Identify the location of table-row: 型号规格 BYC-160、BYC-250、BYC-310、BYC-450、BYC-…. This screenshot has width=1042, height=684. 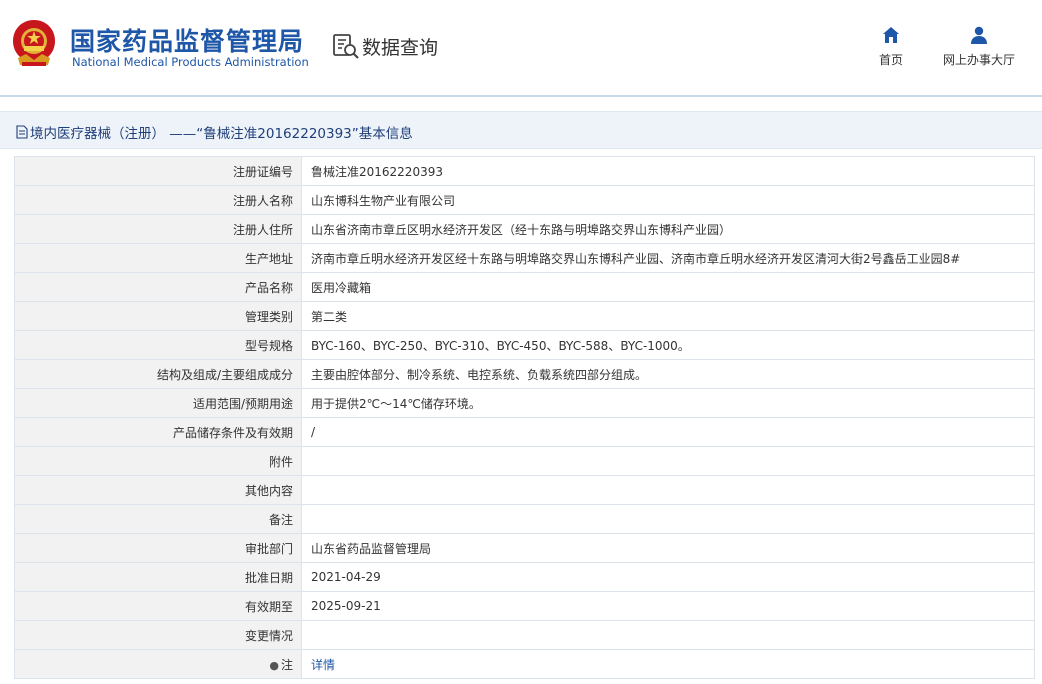
(524, 345).